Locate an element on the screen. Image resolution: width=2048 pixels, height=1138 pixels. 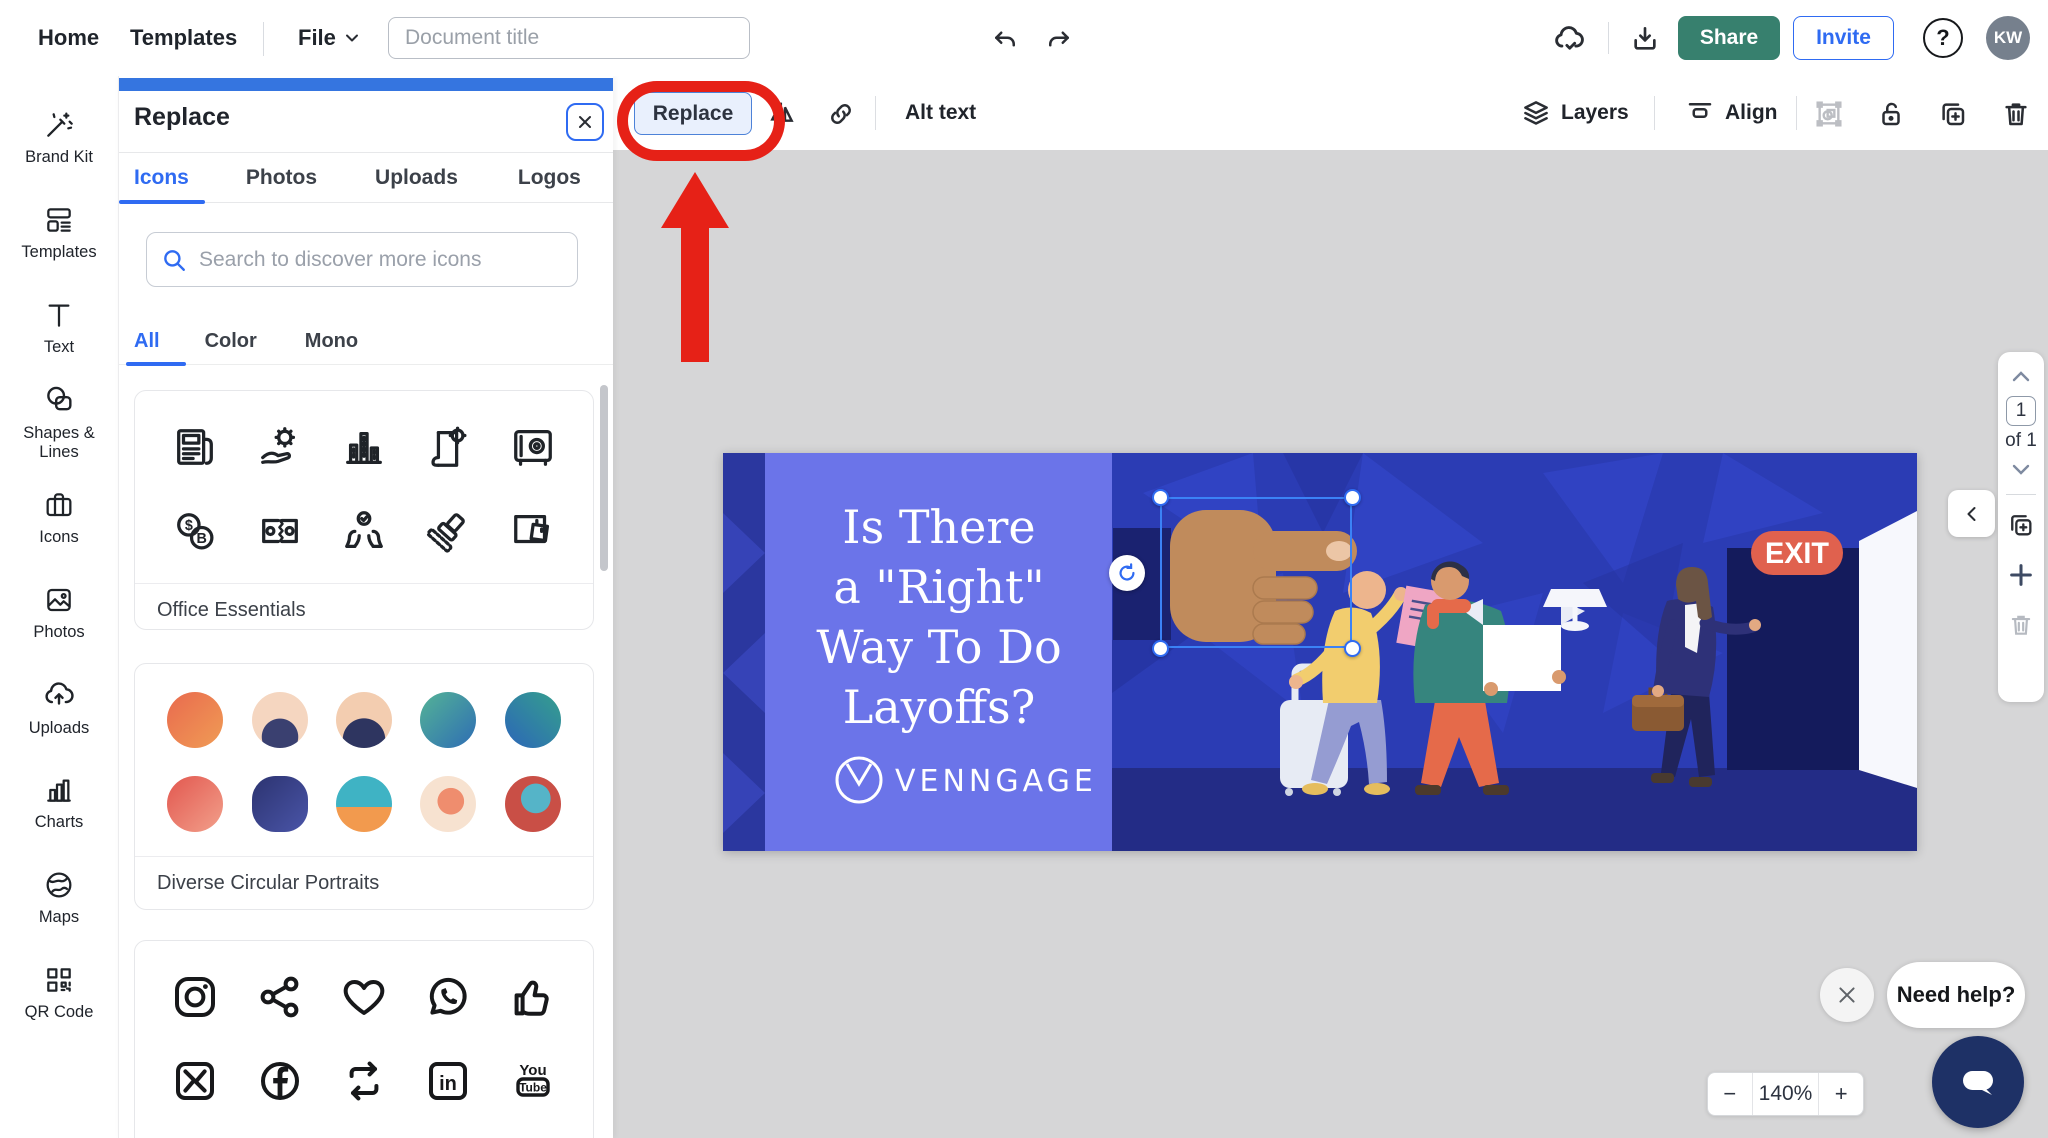
tab-photos: Photos is located at coordinates (281, 178).